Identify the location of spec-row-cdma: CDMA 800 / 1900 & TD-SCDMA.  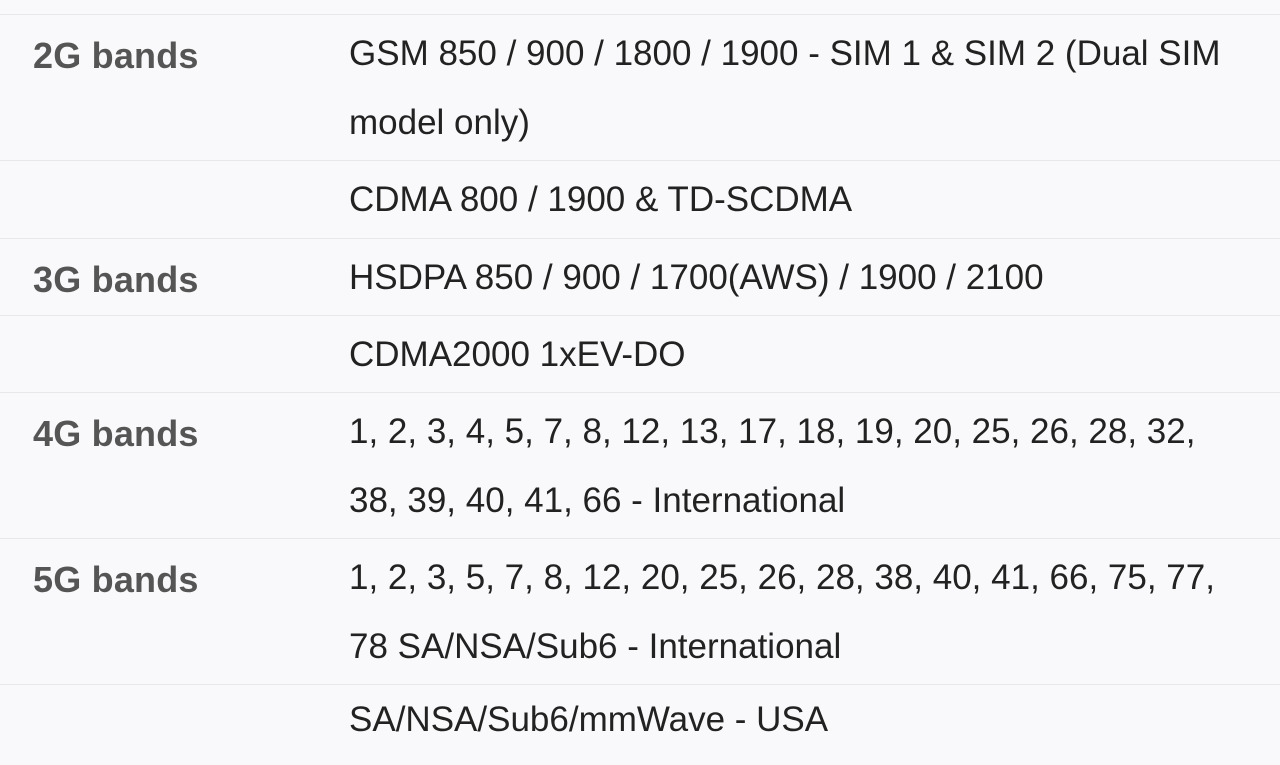
(640, 199).